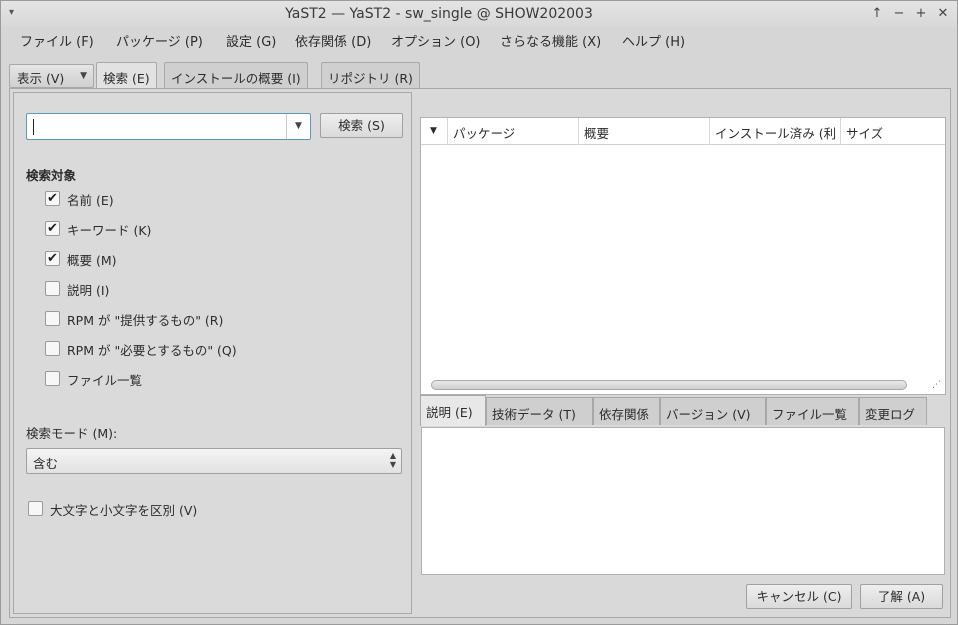  What do you see at coordinates (52, 378) in the screenshot?
I see `checkbox-file-list` at bounding box center [52, 378].